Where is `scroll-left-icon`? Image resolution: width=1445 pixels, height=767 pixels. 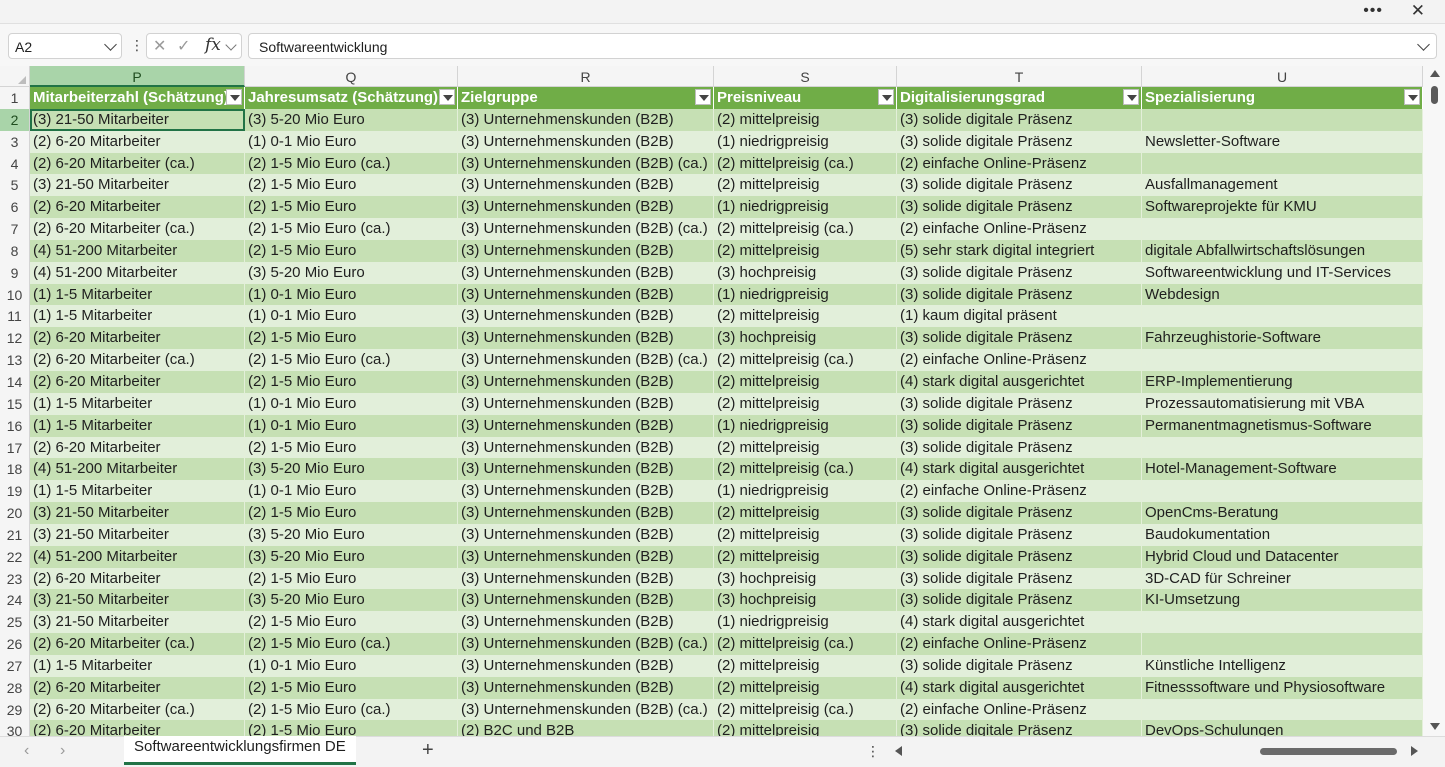 scroll-left-icon is located at coordinates (898, 751).